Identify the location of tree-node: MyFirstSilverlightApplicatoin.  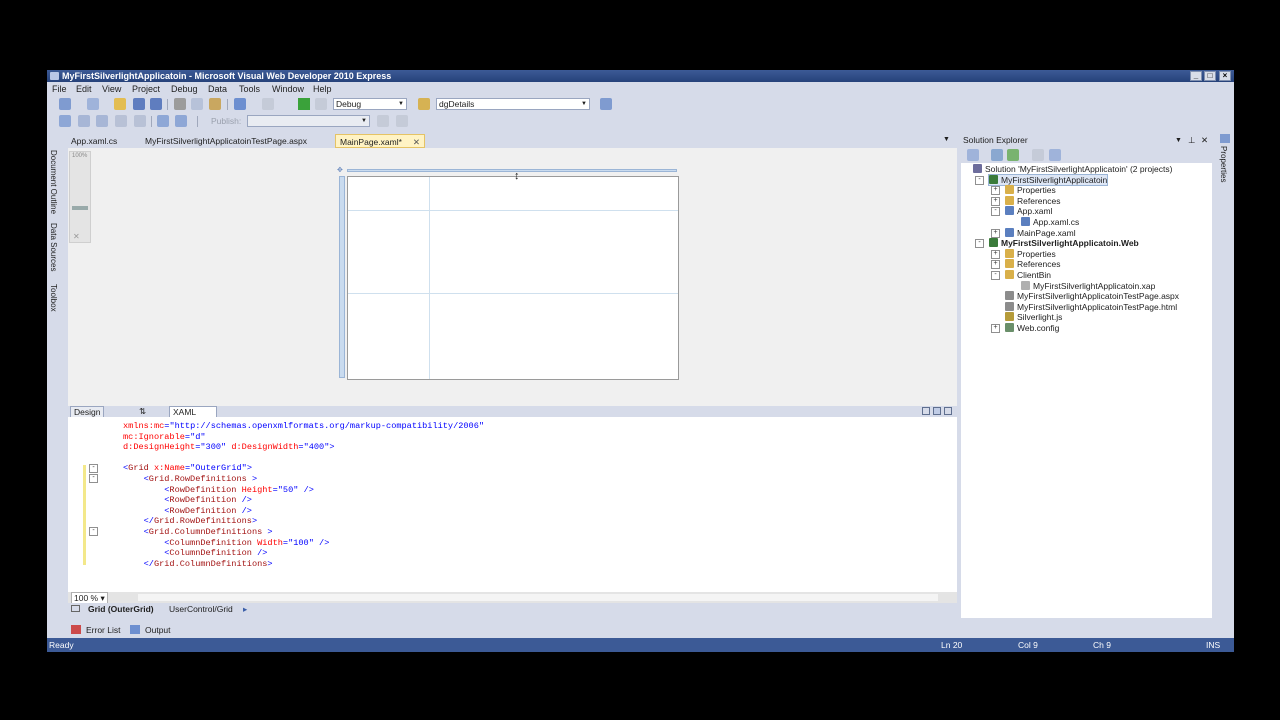
(1048, 179).